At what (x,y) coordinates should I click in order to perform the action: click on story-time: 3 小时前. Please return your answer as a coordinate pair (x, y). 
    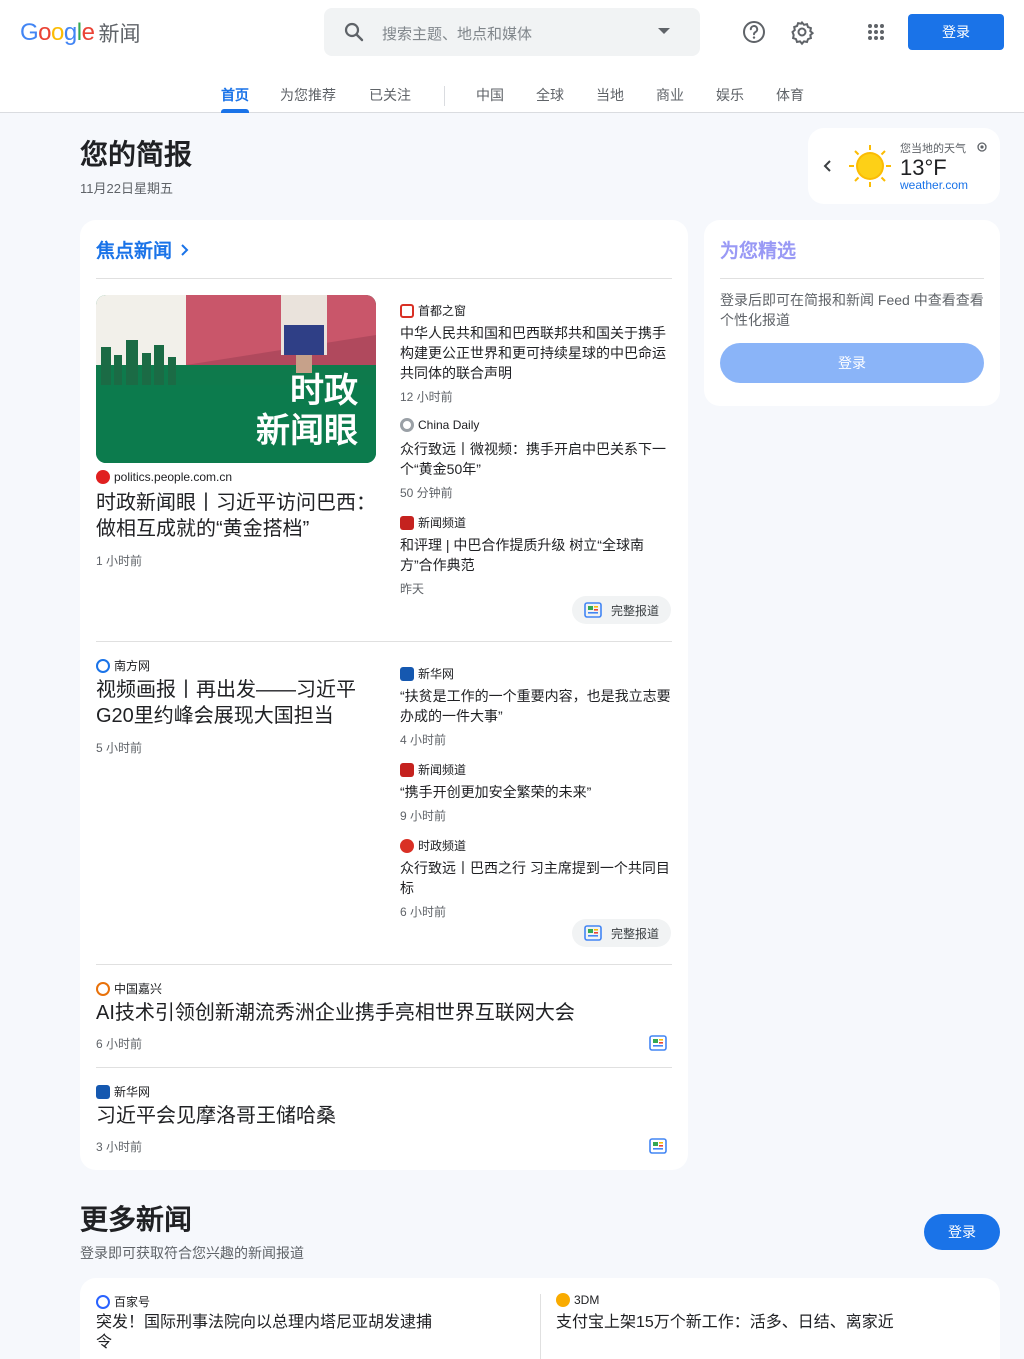
    Looking at the image, I should click on (119, 1147).